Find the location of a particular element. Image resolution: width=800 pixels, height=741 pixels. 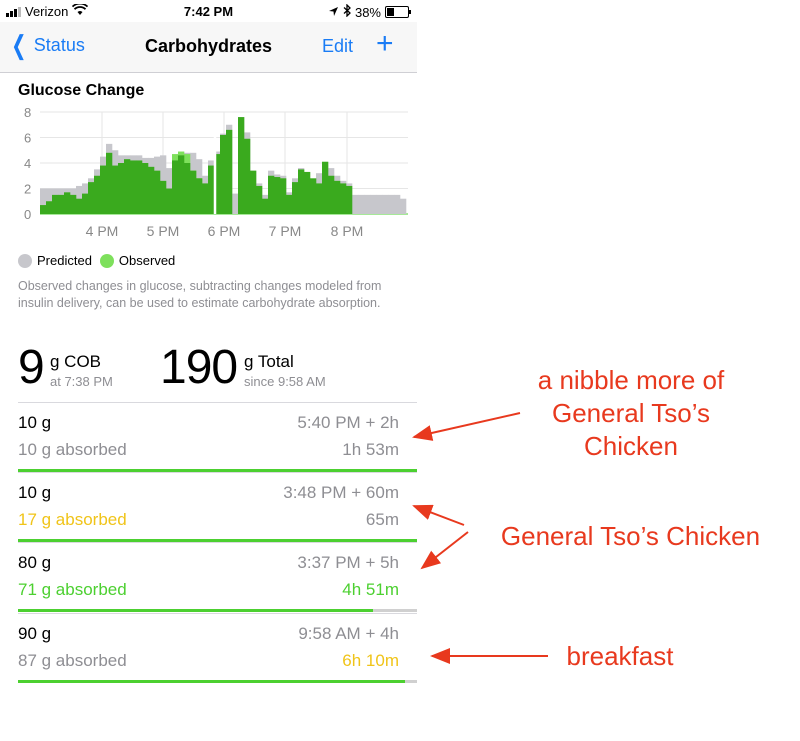

x-tick-label: 7 PM is located at coordinates (285, 231).